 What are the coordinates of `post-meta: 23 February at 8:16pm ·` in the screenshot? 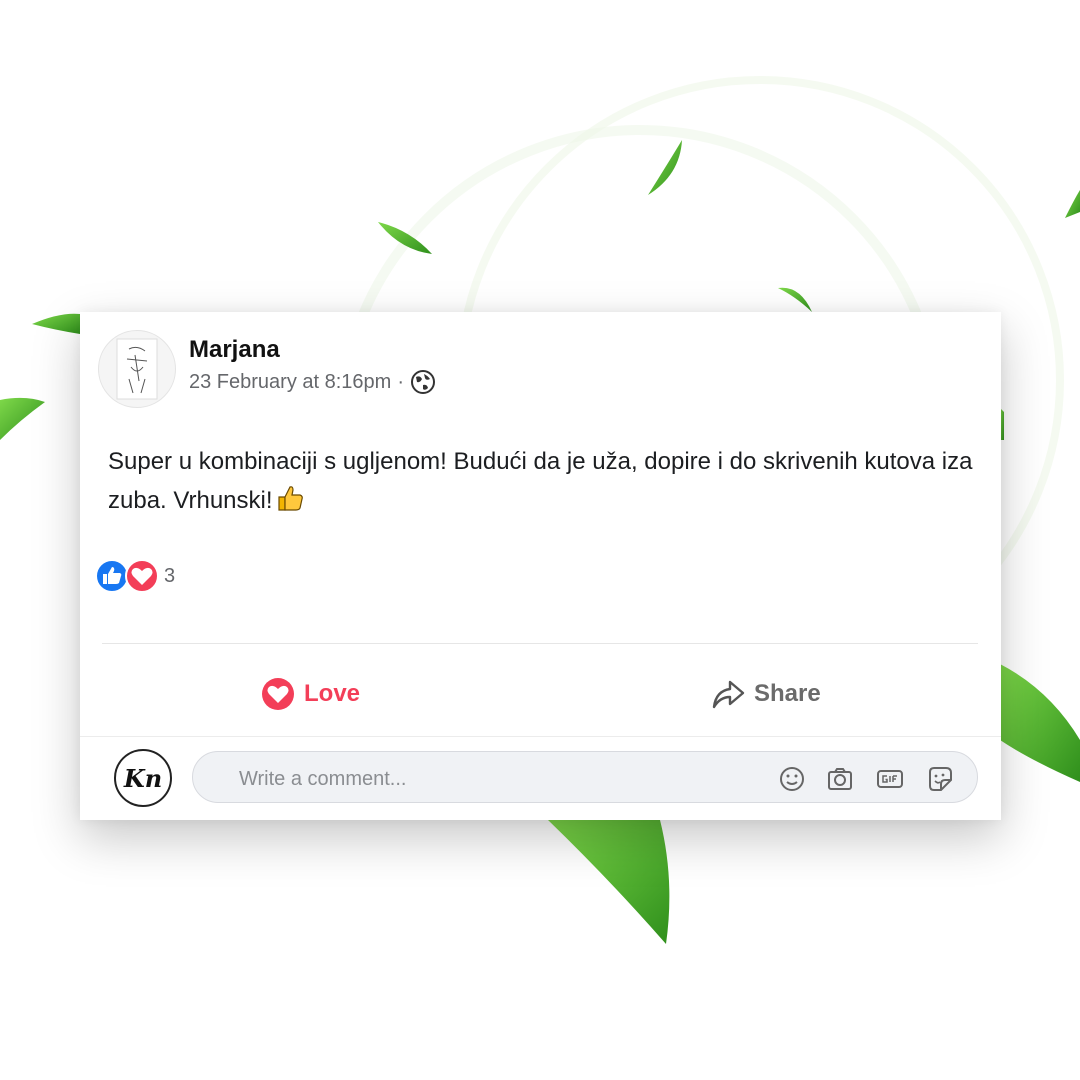 It's located at (312, 382).